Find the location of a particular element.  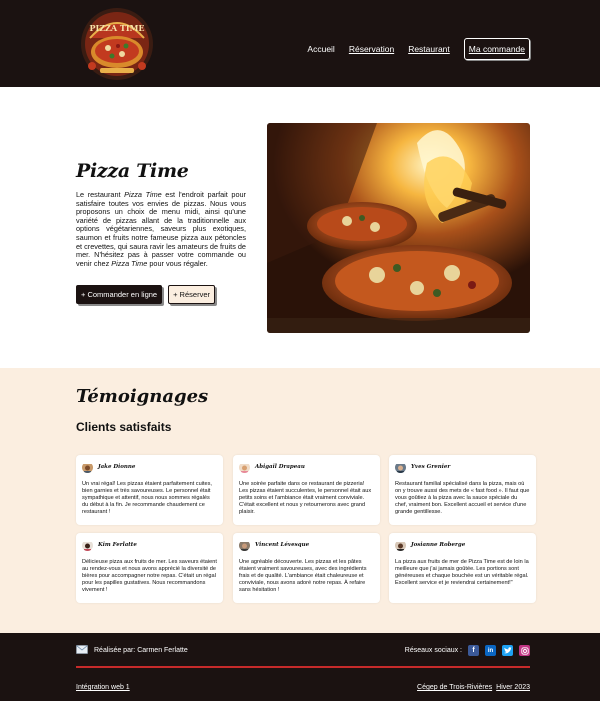

svg-text: PIZZA TIME is located at coordinates (116, 28).